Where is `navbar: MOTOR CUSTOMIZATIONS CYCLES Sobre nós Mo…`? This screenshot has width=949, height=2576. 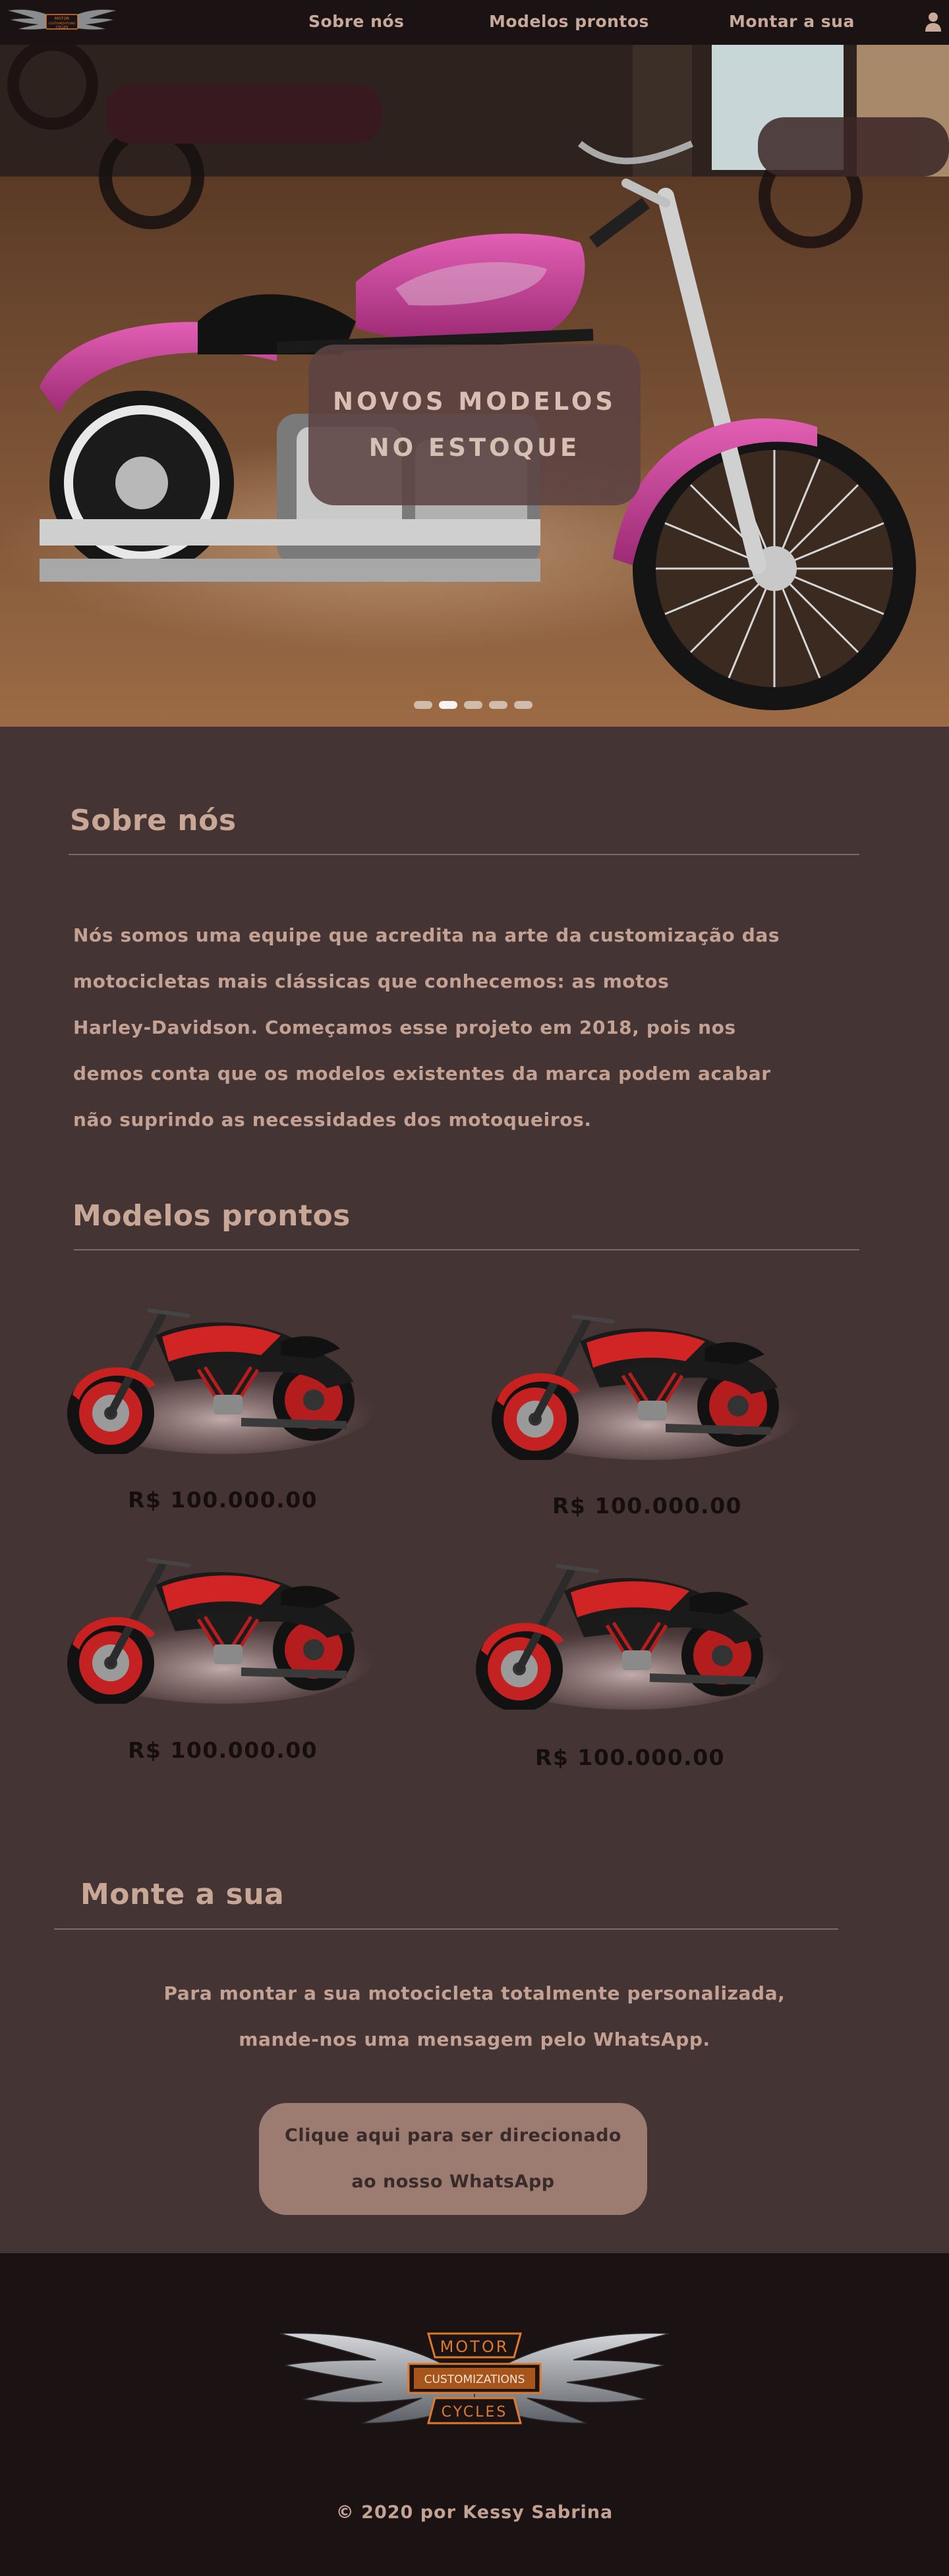
navbar: MOTOR CUSTOMIZATIONS CYCLES Sobre nós Mo… is located at coordinates (474, 22).